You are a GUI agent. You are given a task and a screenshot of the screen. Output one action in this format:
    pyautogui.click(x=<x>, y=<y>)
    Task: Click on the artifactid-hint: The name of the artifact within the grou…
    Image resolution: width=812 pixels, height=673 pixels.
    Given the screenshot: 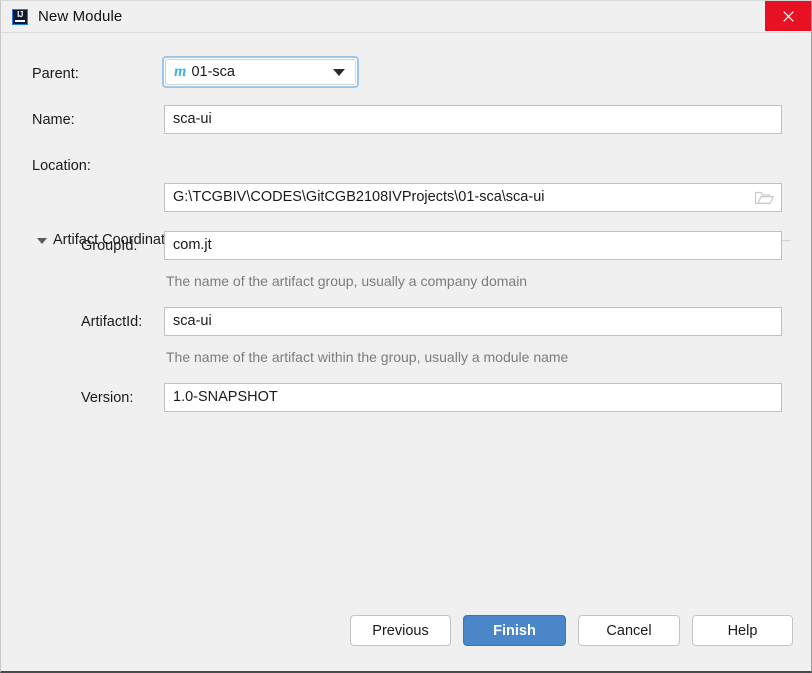 What is the action you would take?
    pyautogui.click(x=367, y=357)
    